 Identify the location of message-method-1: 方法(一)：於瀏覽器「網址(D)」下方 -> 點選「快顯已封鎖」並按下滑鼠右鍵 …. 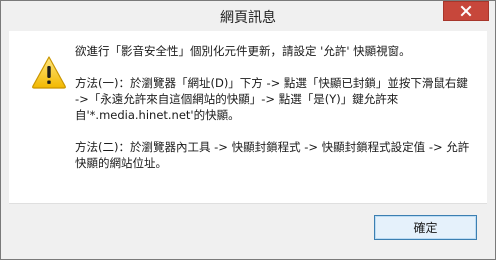
(271, 99).